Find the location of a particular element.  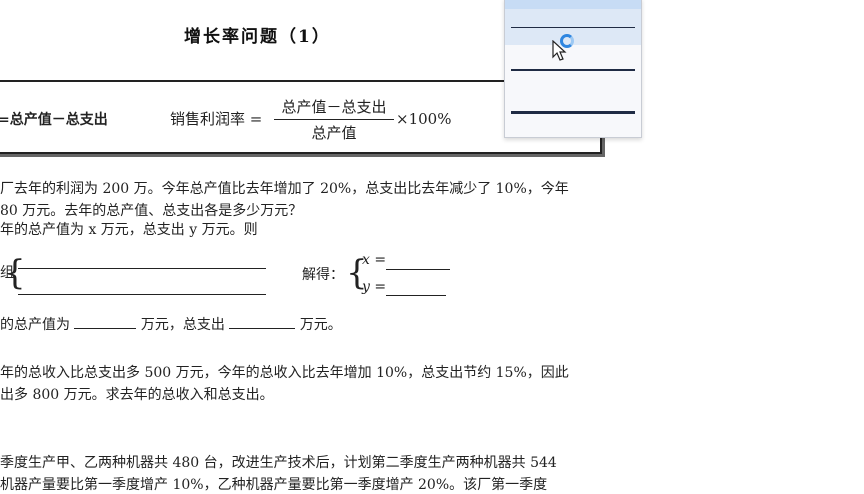

thick-line-swatch is located at coordinates (573, 112).